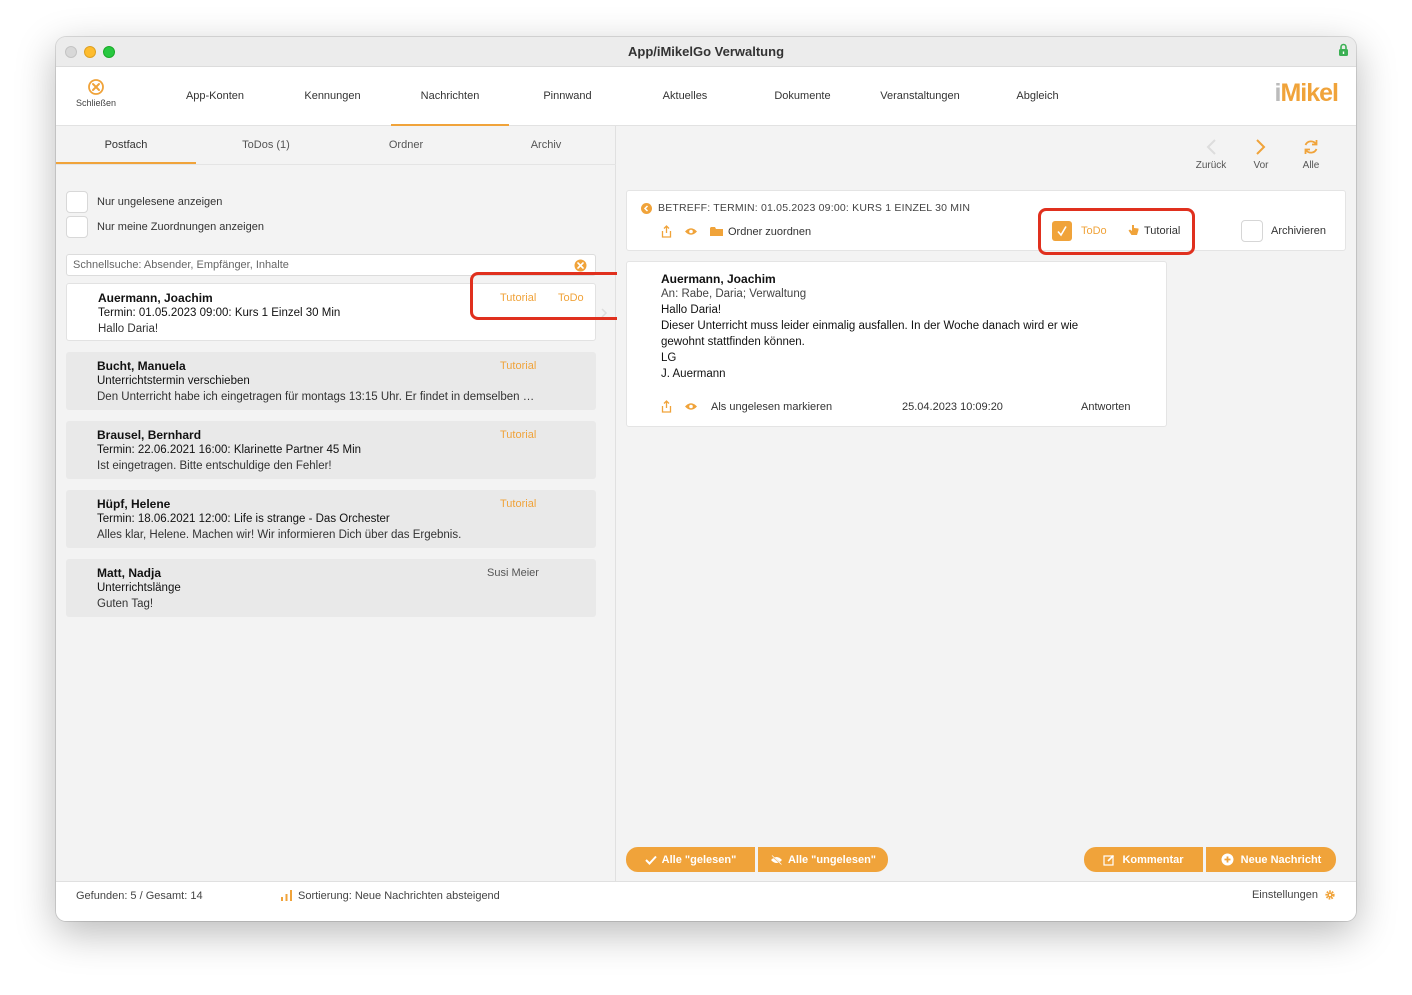  What do you see at coordinates (567, 96) in the screenshot?
I see `tab-pinnwand: Pinnwand` at bounding box center [567, 96].